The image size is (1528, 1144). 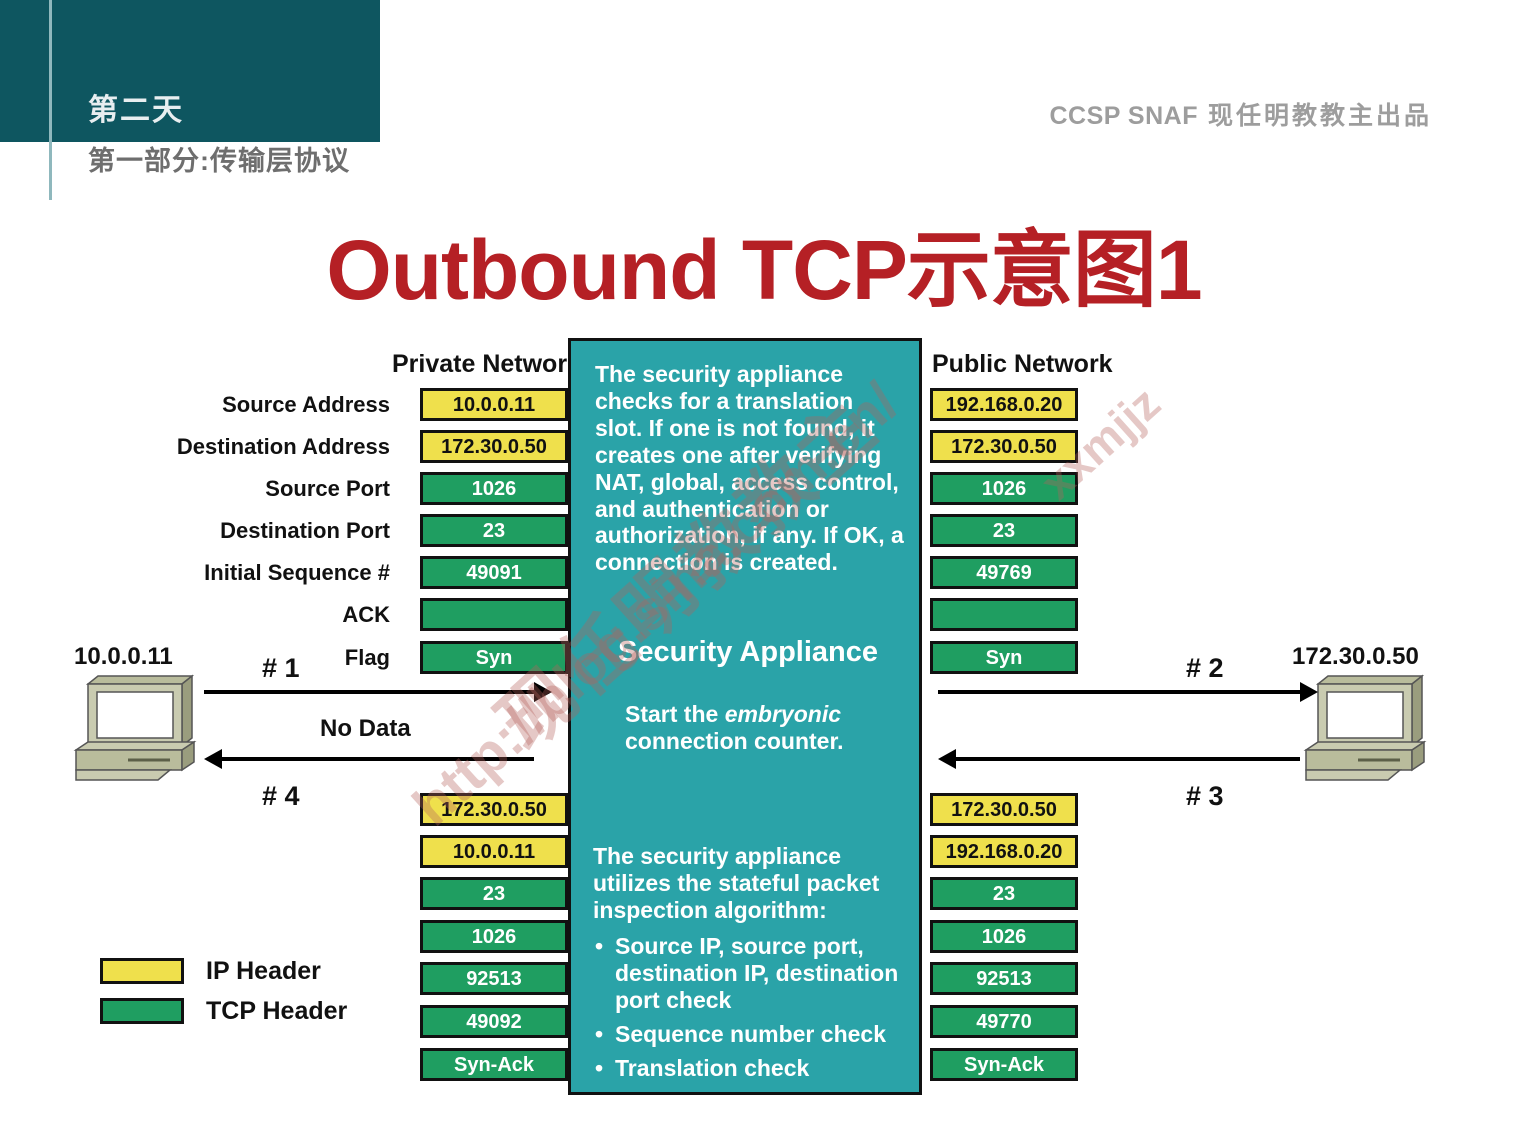 What do you see at coordinates (1365, 727) in the screenshot?
I see `right-host-computer-icon` at bounding box center [1365, 727].